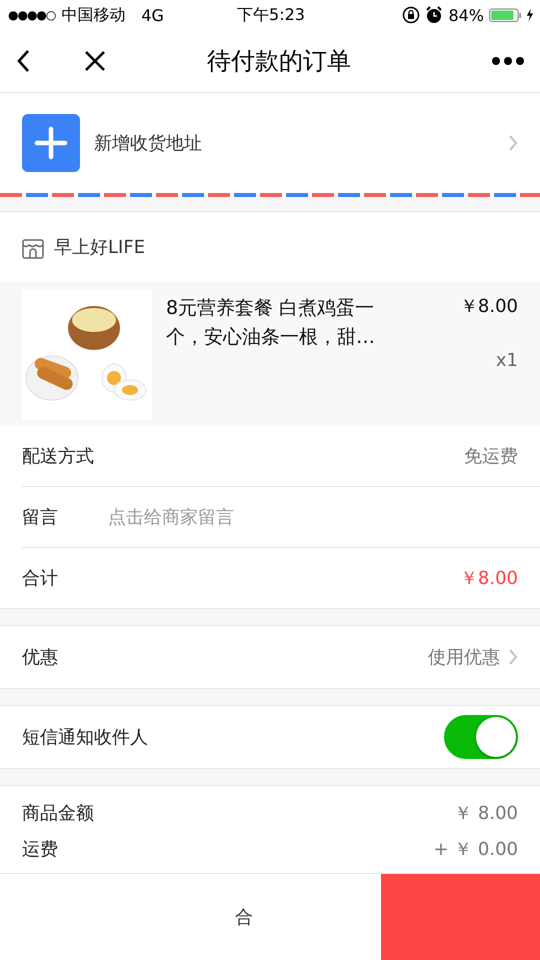  I want to click on row-label: 合计, so click(40, 578).